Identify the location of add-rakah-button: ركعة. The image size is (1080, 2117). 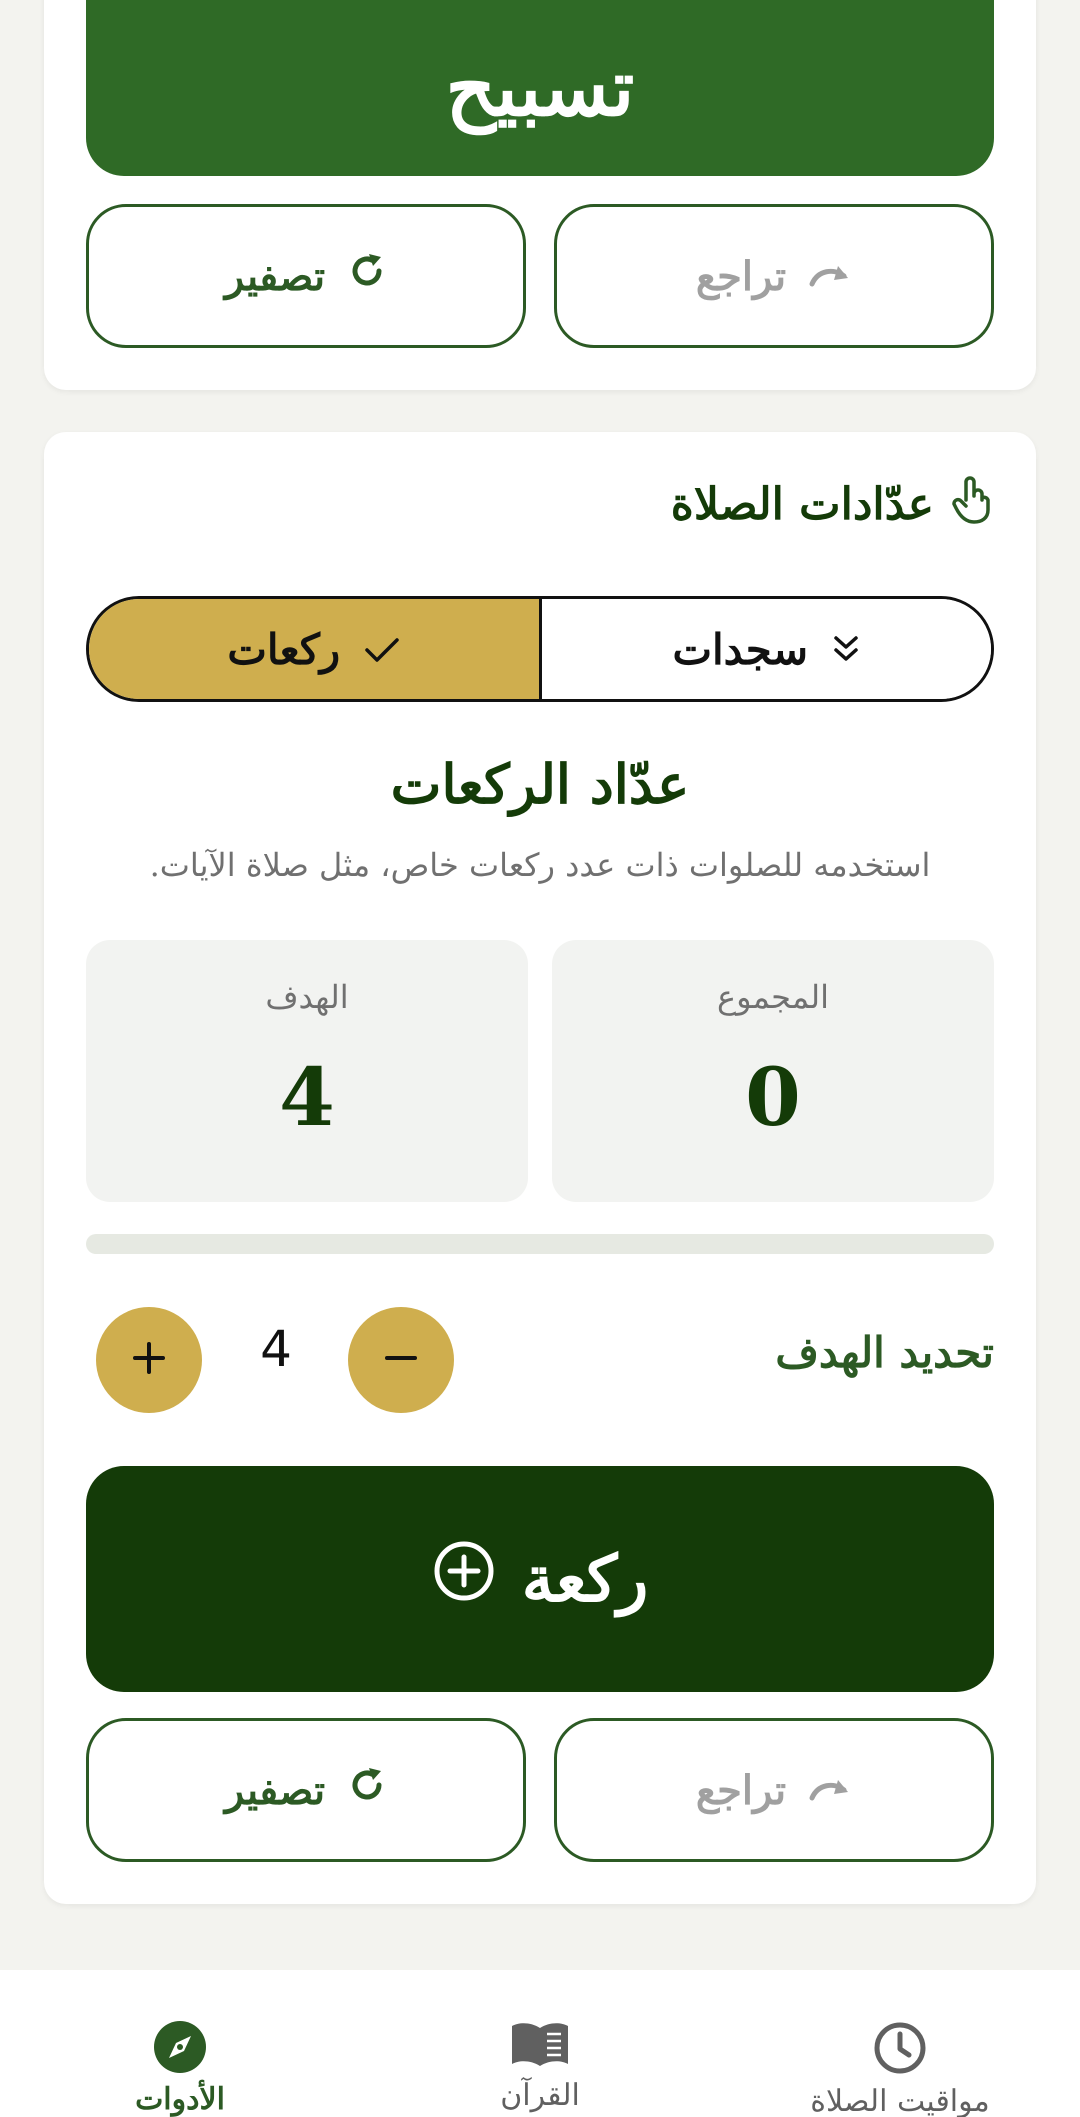
(540, 1579).